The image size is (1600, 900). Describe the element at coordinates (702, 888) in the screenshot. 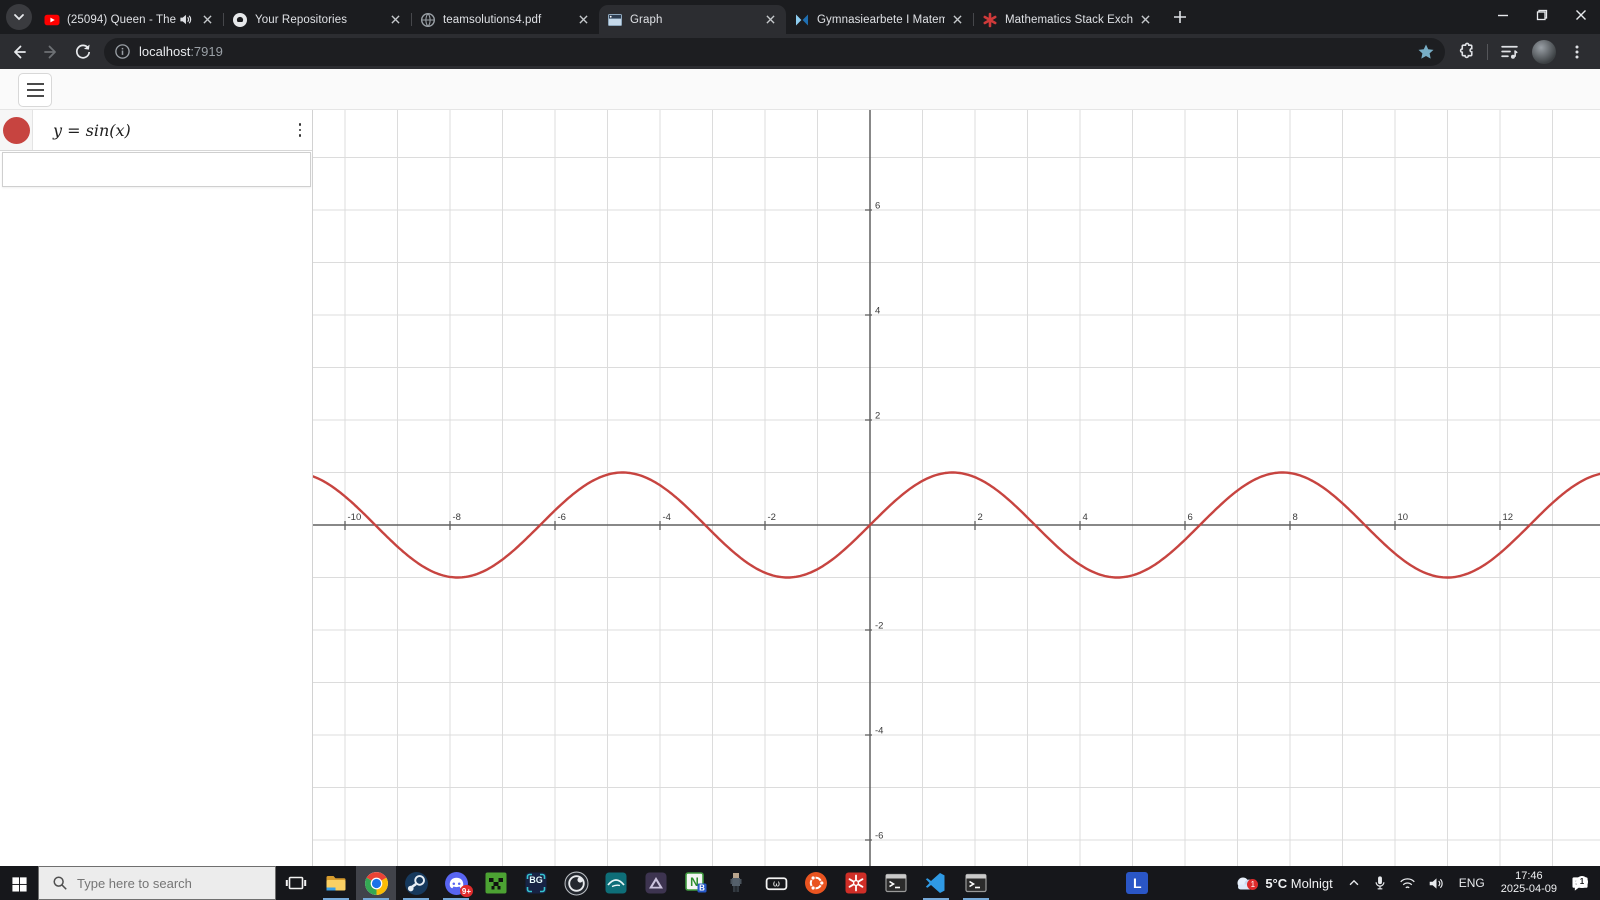

I see `svg-text: B` at that location.